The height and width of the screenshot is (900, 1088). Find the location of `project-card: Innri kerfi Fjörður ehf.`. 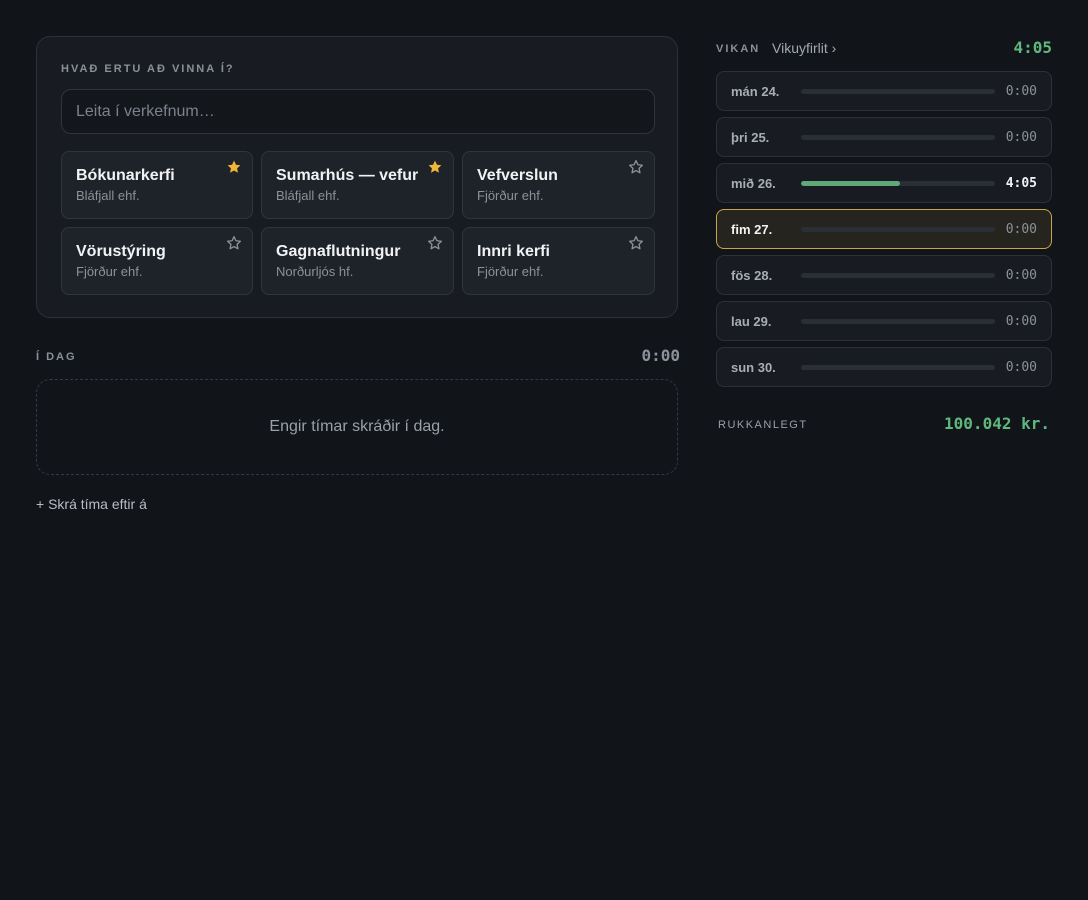

project-card: Innri kerfi Fjörður ehf. is located at coordinates (558, 261).